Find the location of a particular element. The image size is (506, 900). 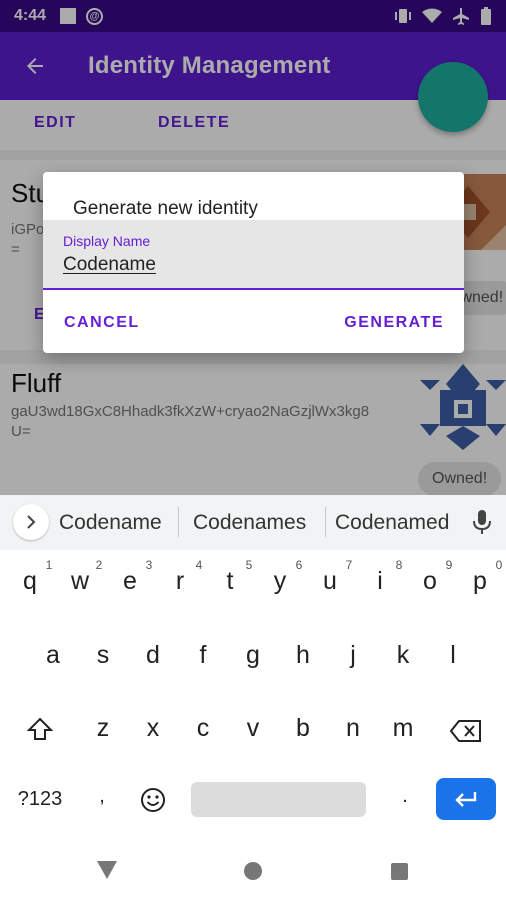

suggestion-item: Codenamed is located at coordinates (392, 523).